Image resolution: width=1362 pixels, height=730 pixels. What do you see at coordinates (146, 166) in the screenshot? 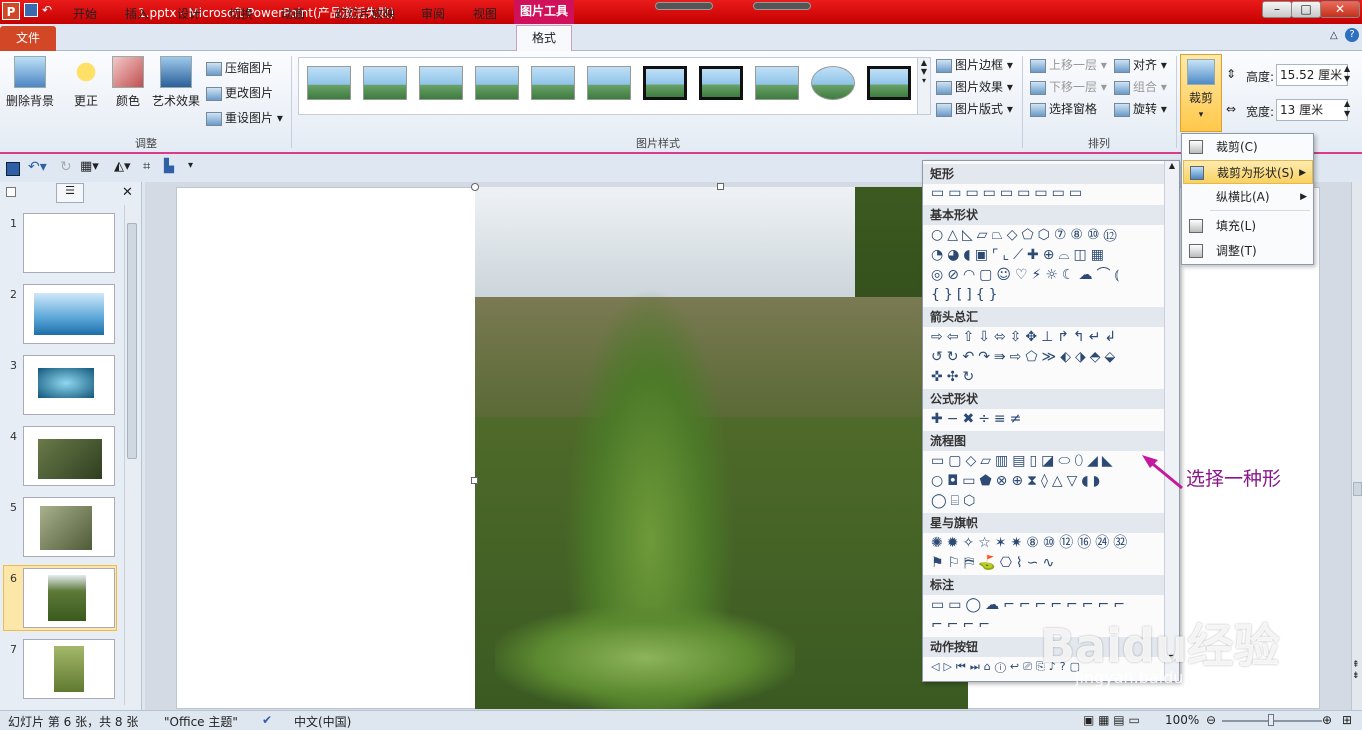
I see `crop-icon: ⌗` at bounding box center [146, 166].